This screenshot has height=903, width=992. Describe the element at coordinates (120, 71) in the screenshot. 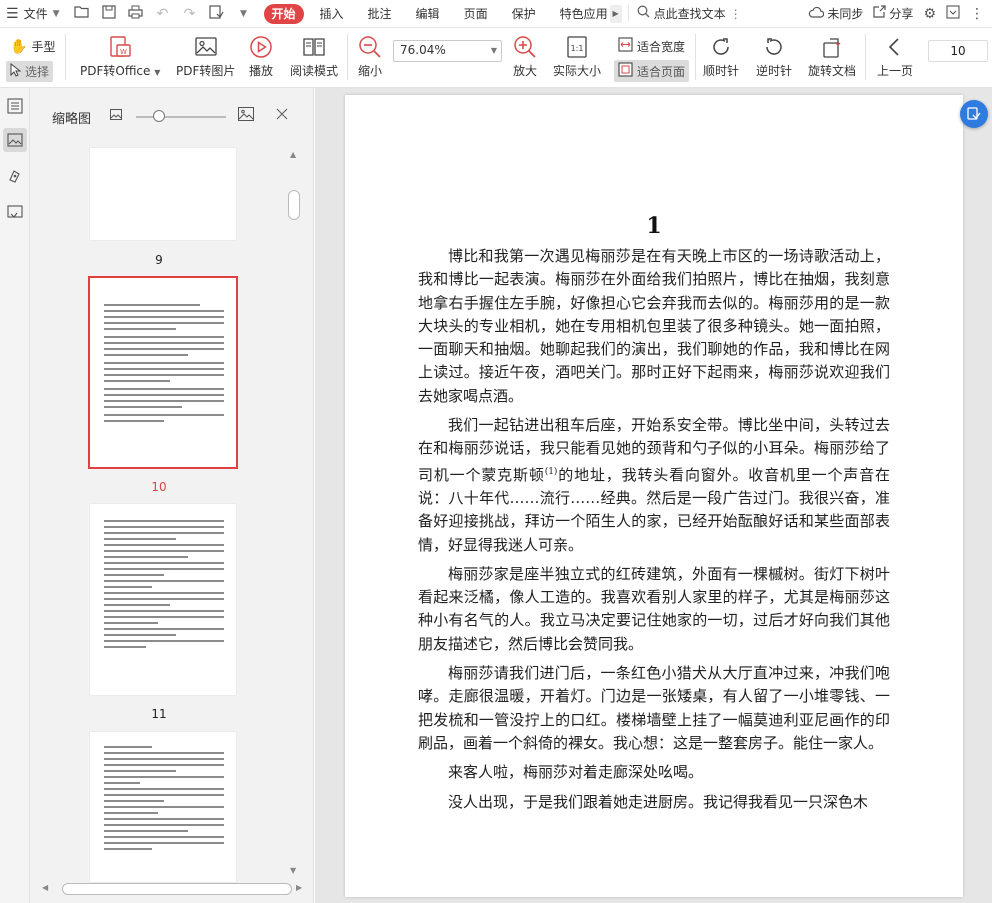

I see `pdf-to-office-label: PDF转Office ▼` at that location.